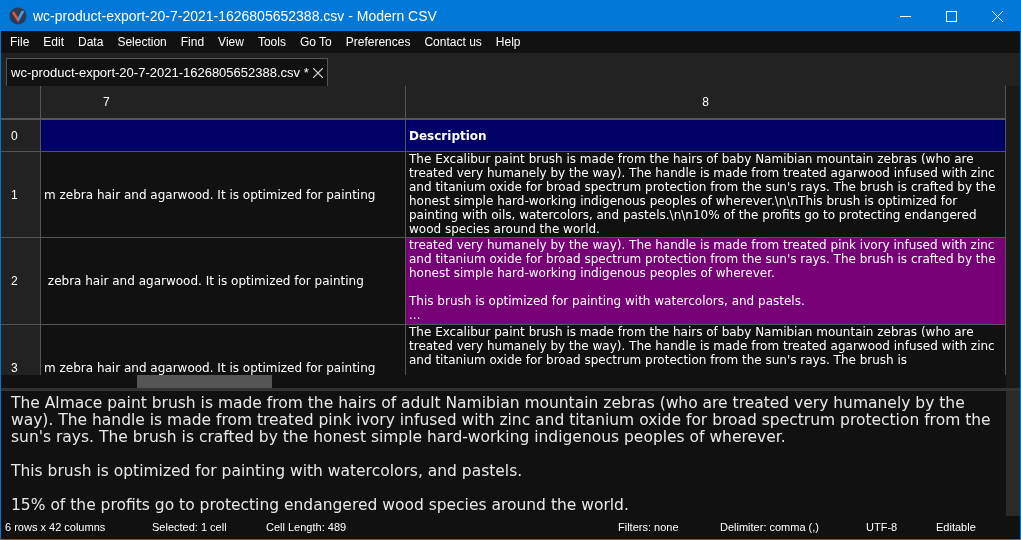 Image resolution: width=1021 pixels, height=540 pixels. Describe the element at coordinates (905, 16) in the screenshot. I see `minimize-icon` at that location.